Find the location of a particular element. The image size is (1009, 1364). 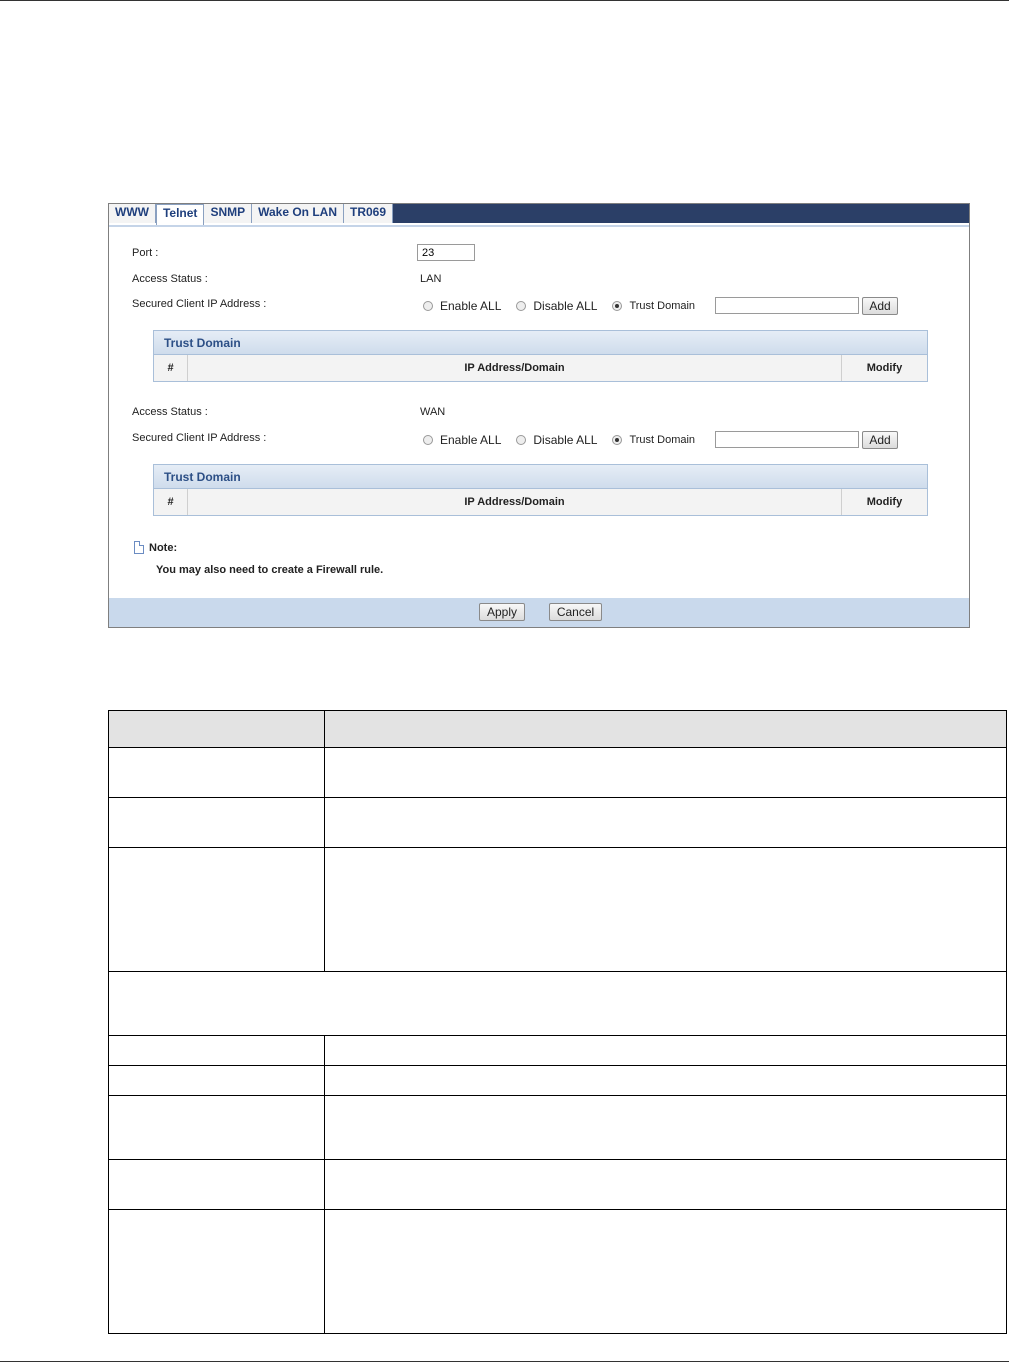

lan-trust-domain-title: Trust Domain is located at coordinates (540, 343).